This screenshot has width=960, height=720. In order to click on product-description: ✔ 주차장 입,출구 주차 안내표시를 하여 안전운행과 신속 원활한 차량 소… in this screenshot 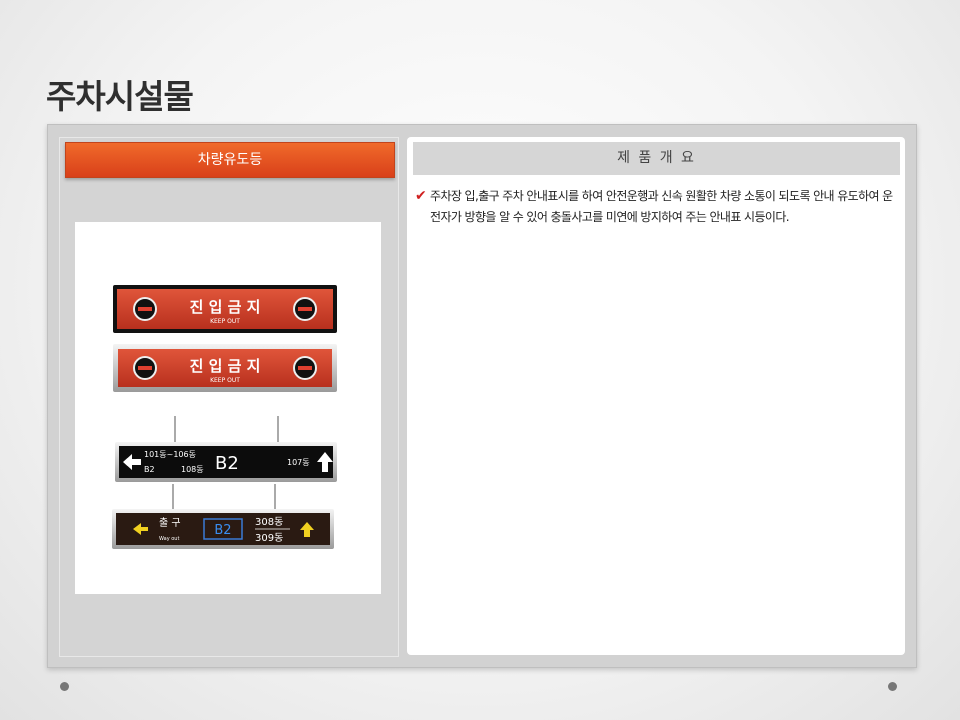, I will do `click(655, 207)`.